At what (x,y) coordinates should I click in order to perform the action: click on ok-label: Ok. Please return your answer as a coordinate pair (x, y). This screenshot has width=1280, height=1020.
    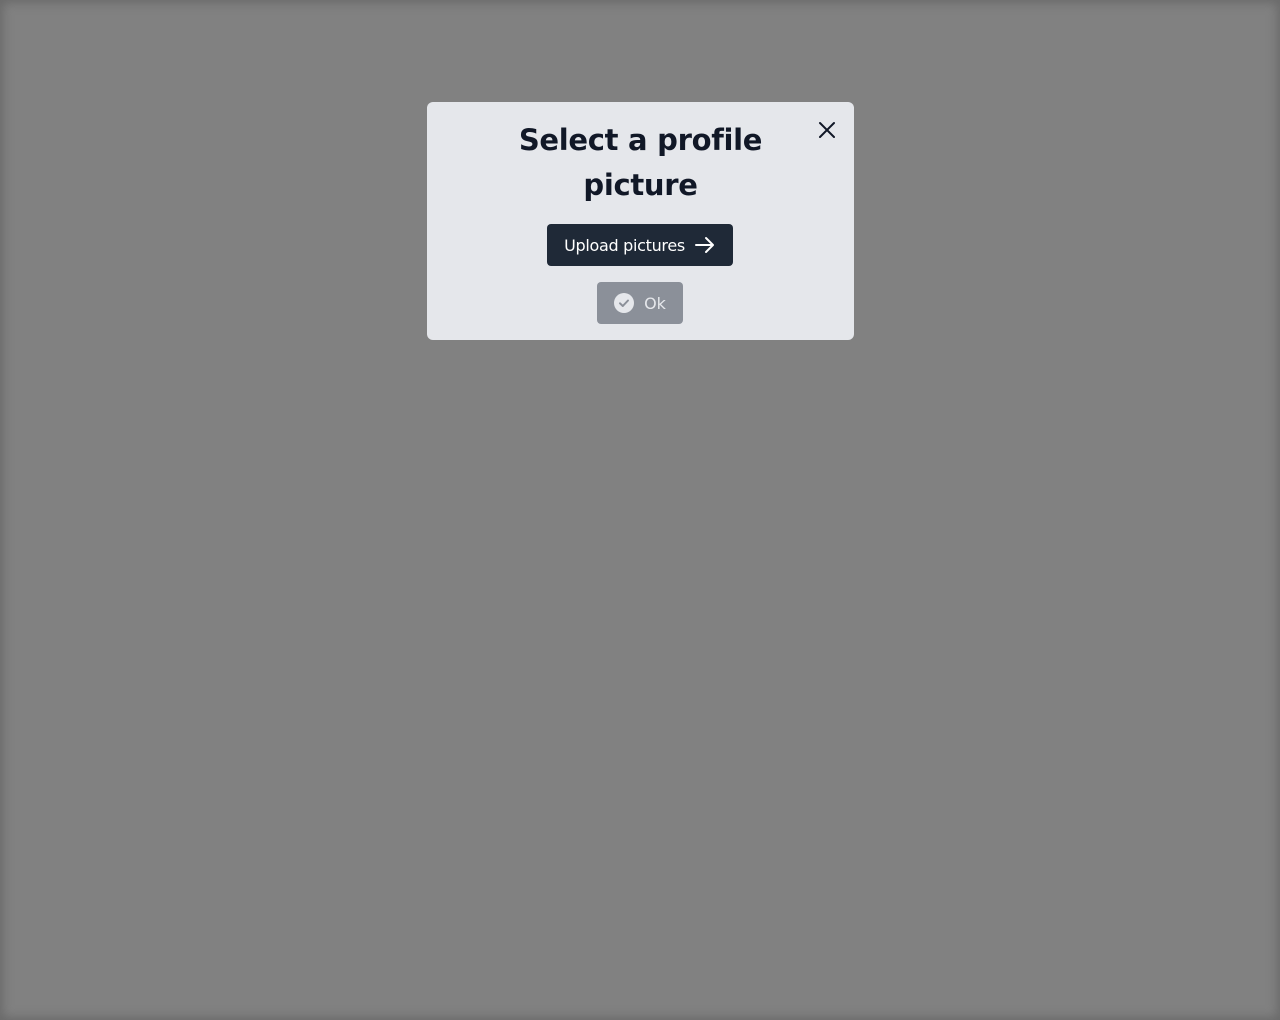
    Looking at the image, I should click on (655, 303).